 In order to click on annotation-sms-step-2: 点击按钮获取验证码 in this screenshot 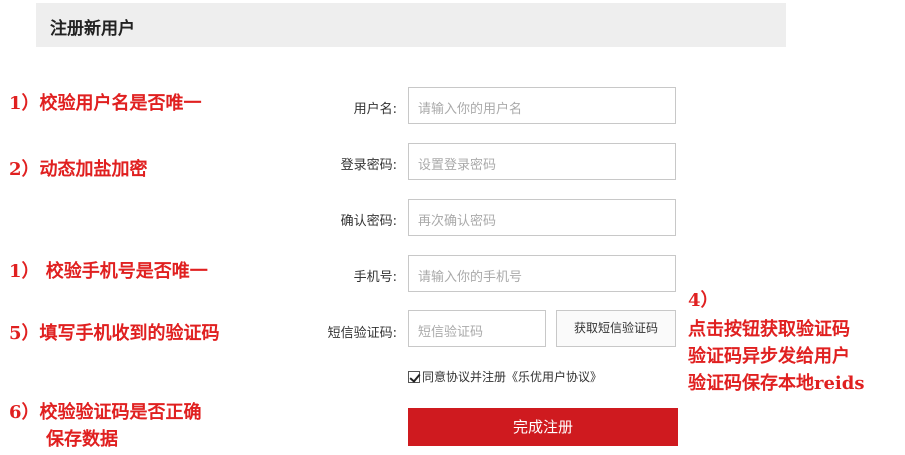, I will do `click(769, 329)`.